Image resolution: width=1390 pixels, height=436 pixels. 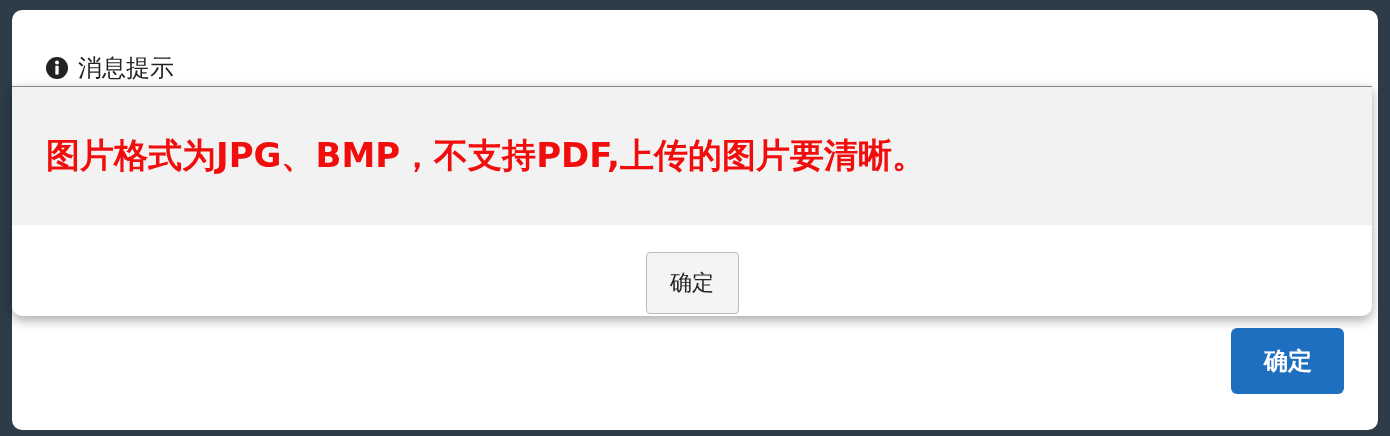 What do you see at coordinates (486, 155) in the screenshot?
I see `message-text: 图片格式为JPG、BMP，不支持PDF,上传的图片要清晰。` at bounding box center [486, 155].